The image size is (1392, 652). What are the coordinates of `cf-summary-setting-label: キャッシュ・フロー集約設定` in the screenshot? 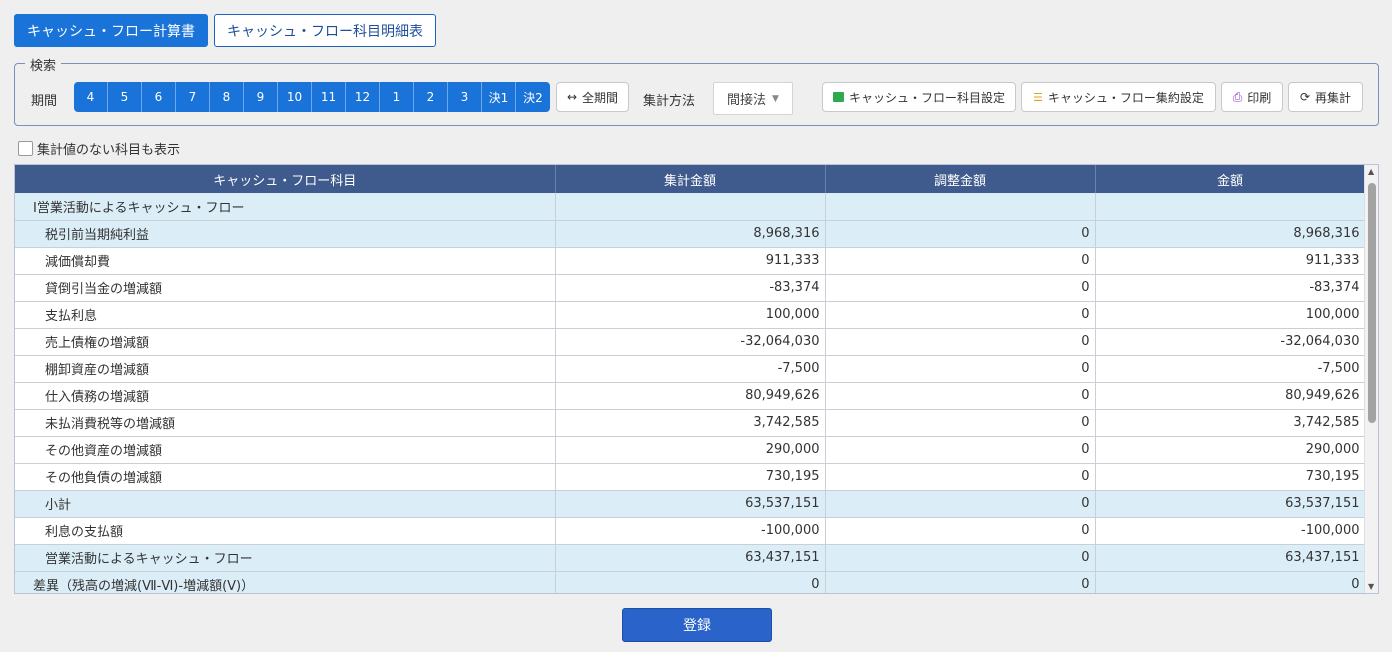 It's located at (1125, 97).